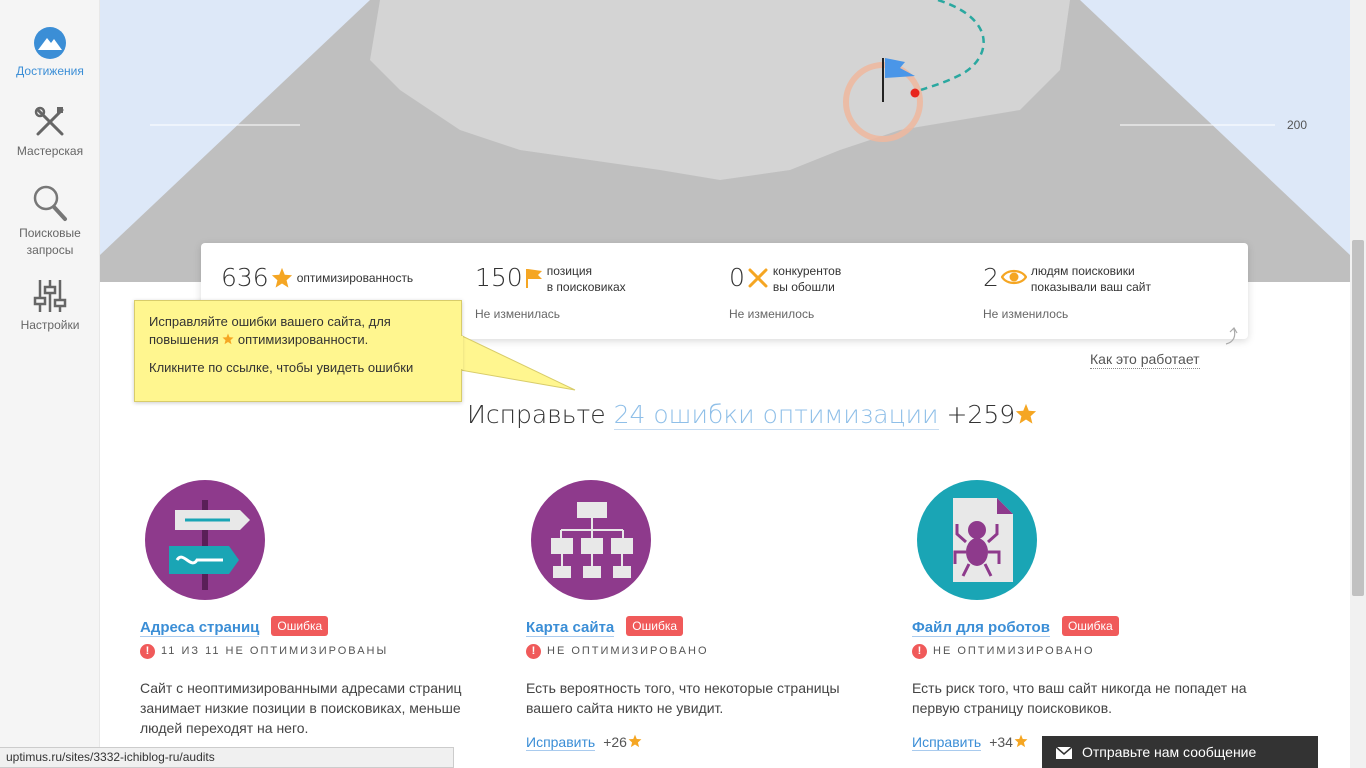 The width and height of the screenshot is (1366, 768). Describe the element at coordinates (50, 151) in the screenshot. I see `sidebar-item-label: Мастерская` at that location.